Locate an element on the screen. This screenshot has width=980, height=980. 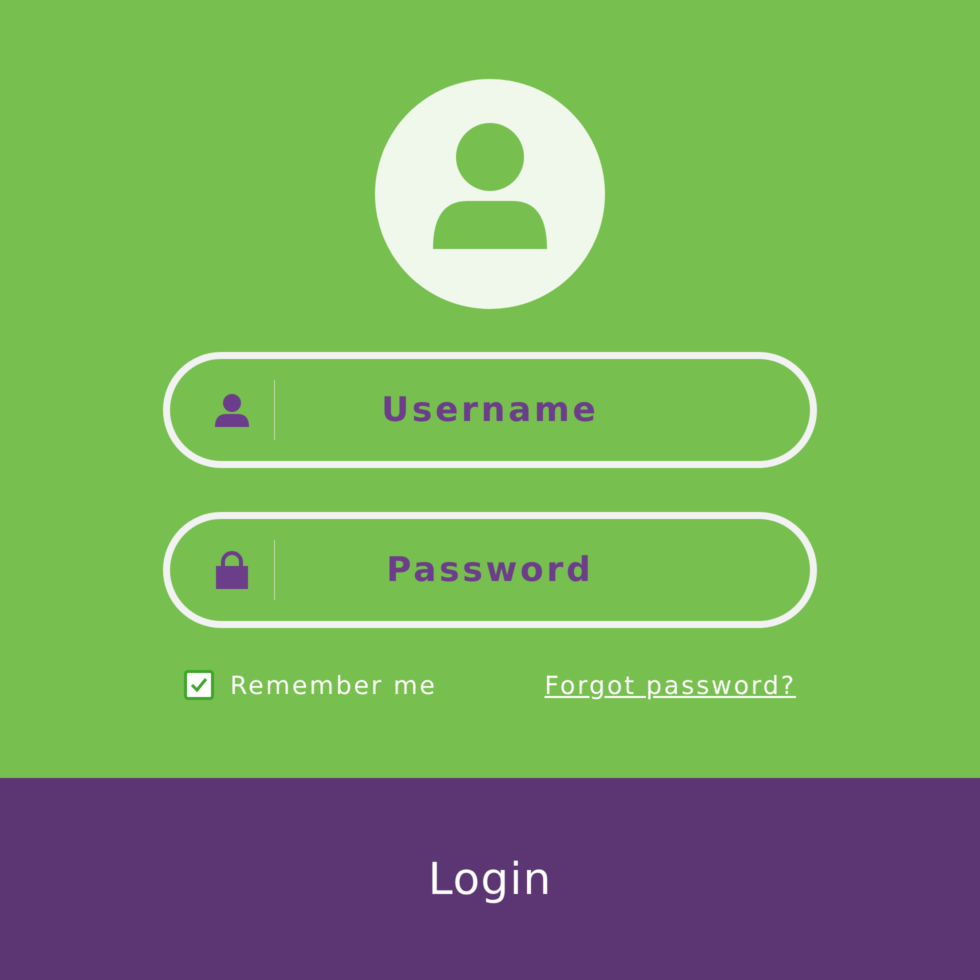
remember-label: Remember me is located at coordinates (333, 685).